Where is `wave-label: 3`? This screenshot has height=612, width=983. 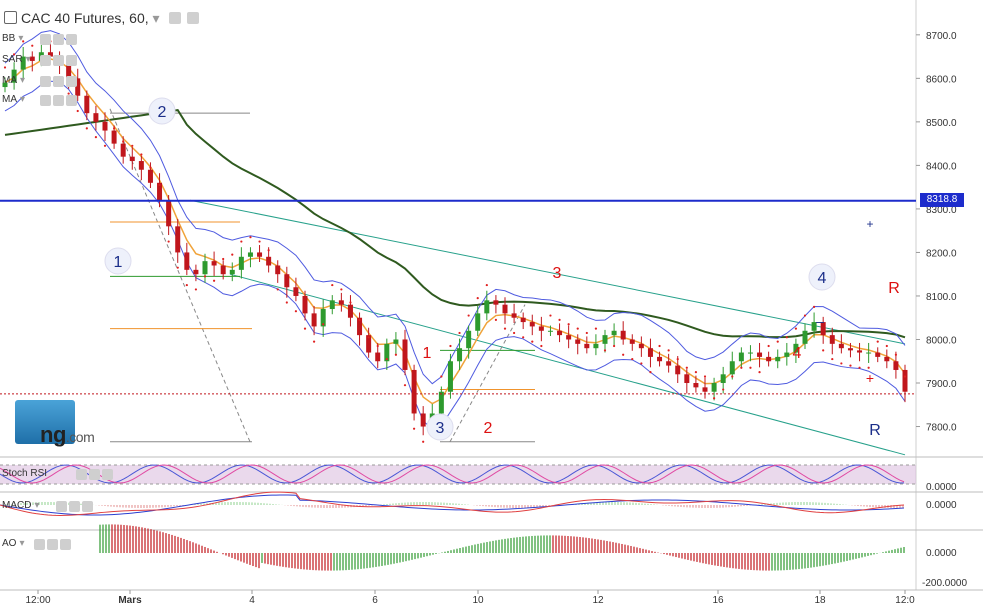
wave-label: 3 is located at coordinates (557, 273).